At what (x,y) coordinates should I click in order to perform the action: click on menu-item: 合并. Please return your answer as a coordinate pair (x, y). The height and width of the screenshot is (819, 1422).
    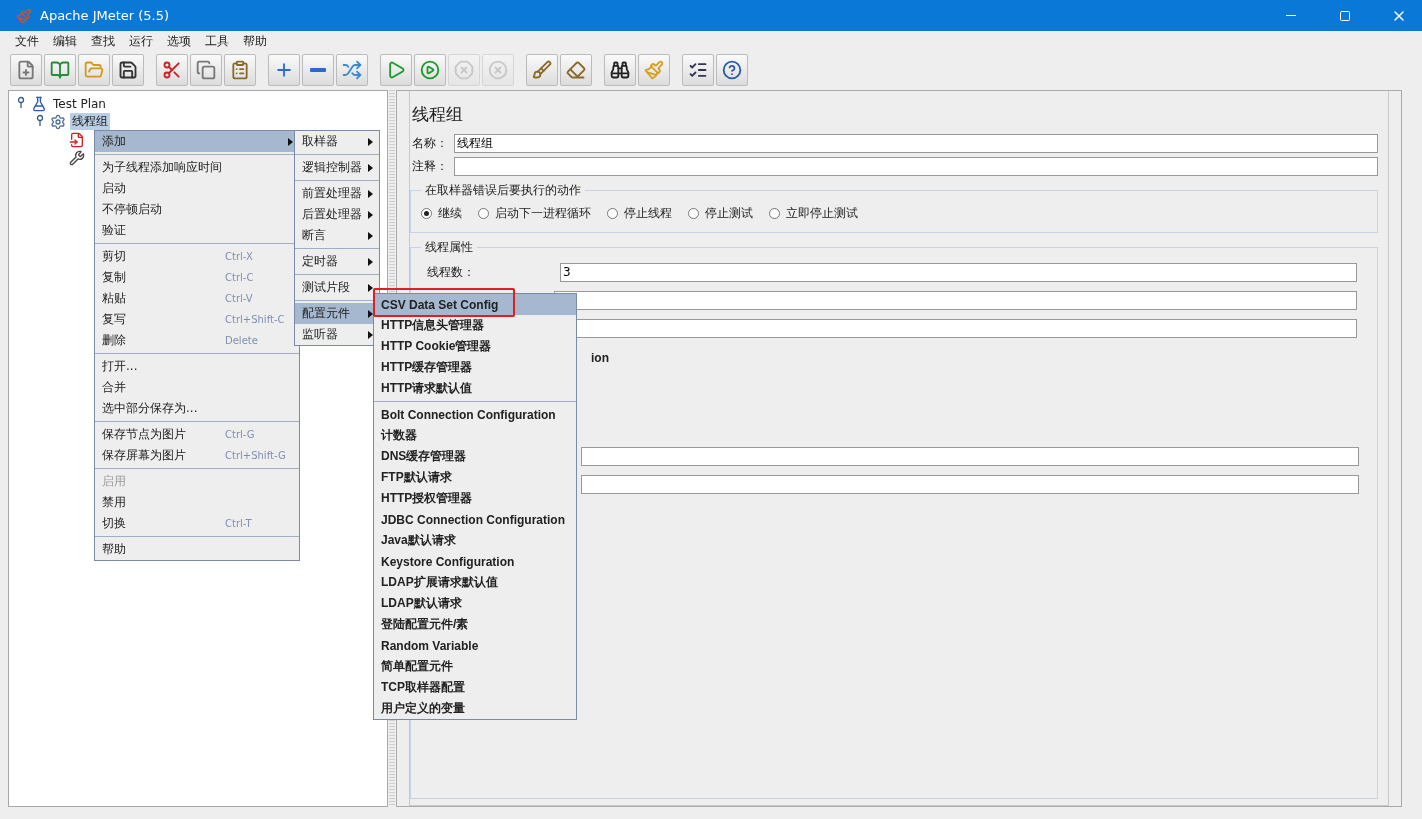
    Looking at the image, I should click on (197, 387).